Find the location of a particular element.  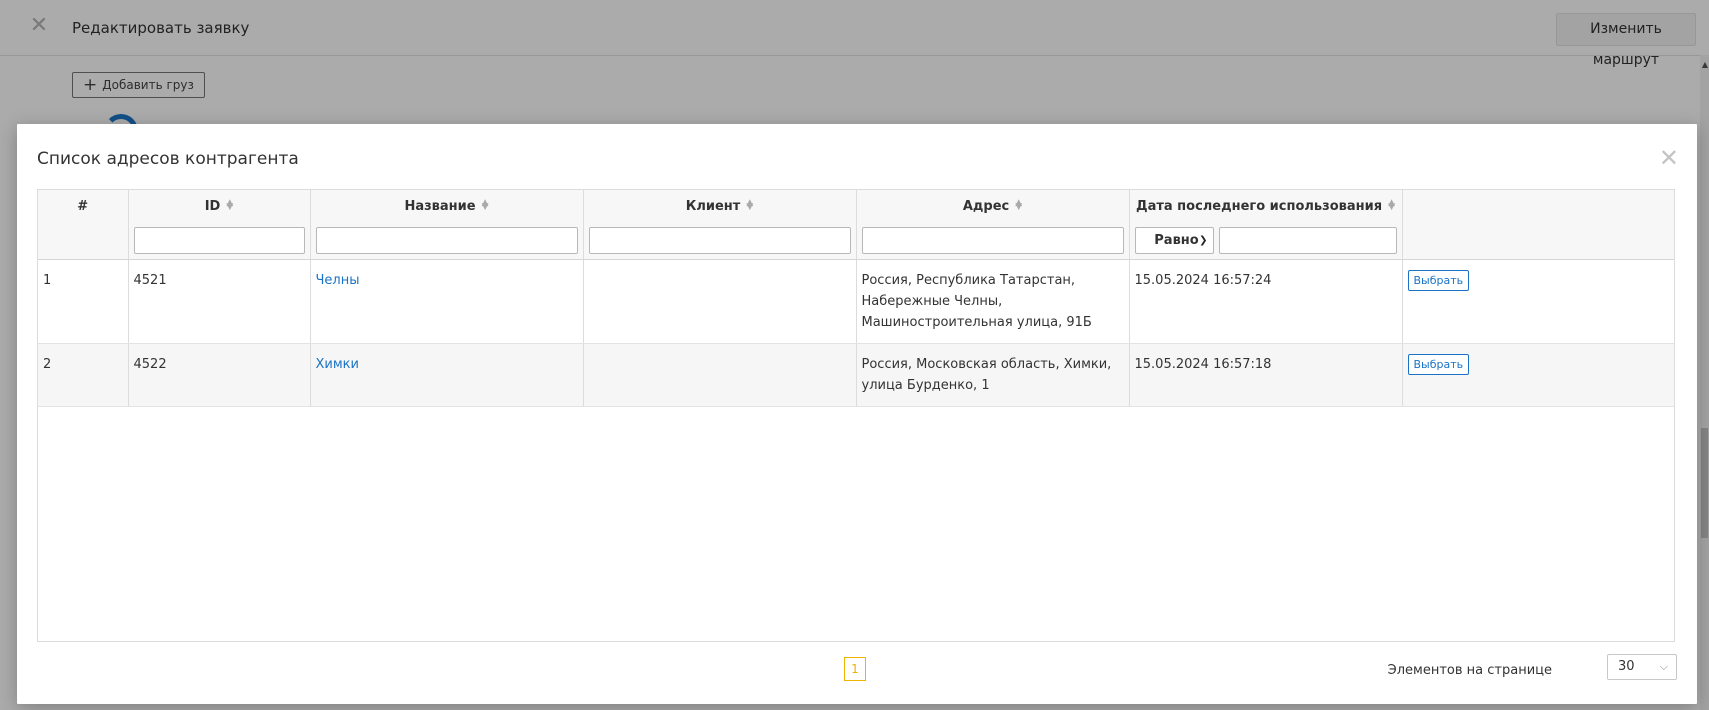

row-id: 4521 is located at coordinates (219, 301).